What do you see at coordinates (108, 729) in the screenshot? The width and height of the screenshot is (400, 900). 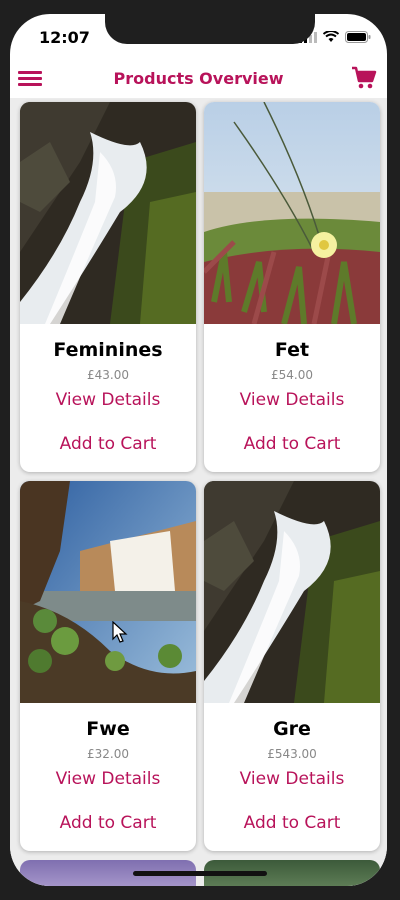 I see `product-title: Fwe` at bounding box center [108, 729].